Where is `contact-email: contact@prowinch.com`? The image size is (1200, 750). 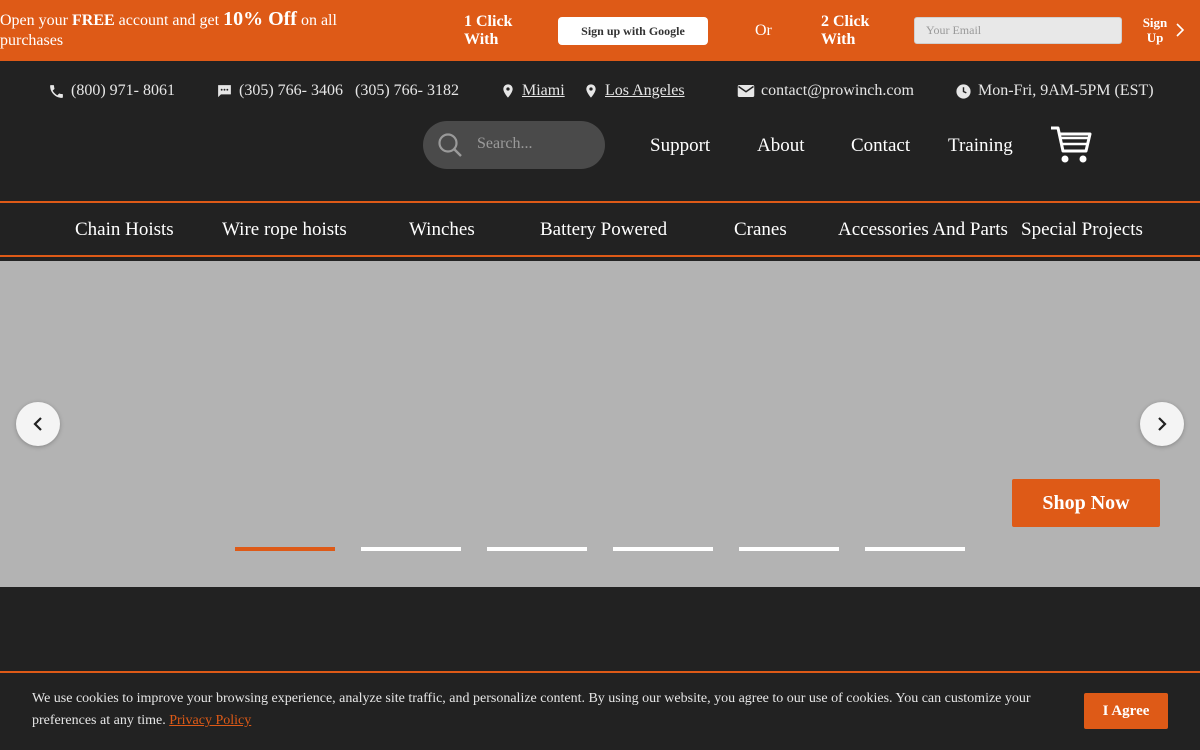
contact-email: contact@prowinch.com is located at coordinates (825, 91).